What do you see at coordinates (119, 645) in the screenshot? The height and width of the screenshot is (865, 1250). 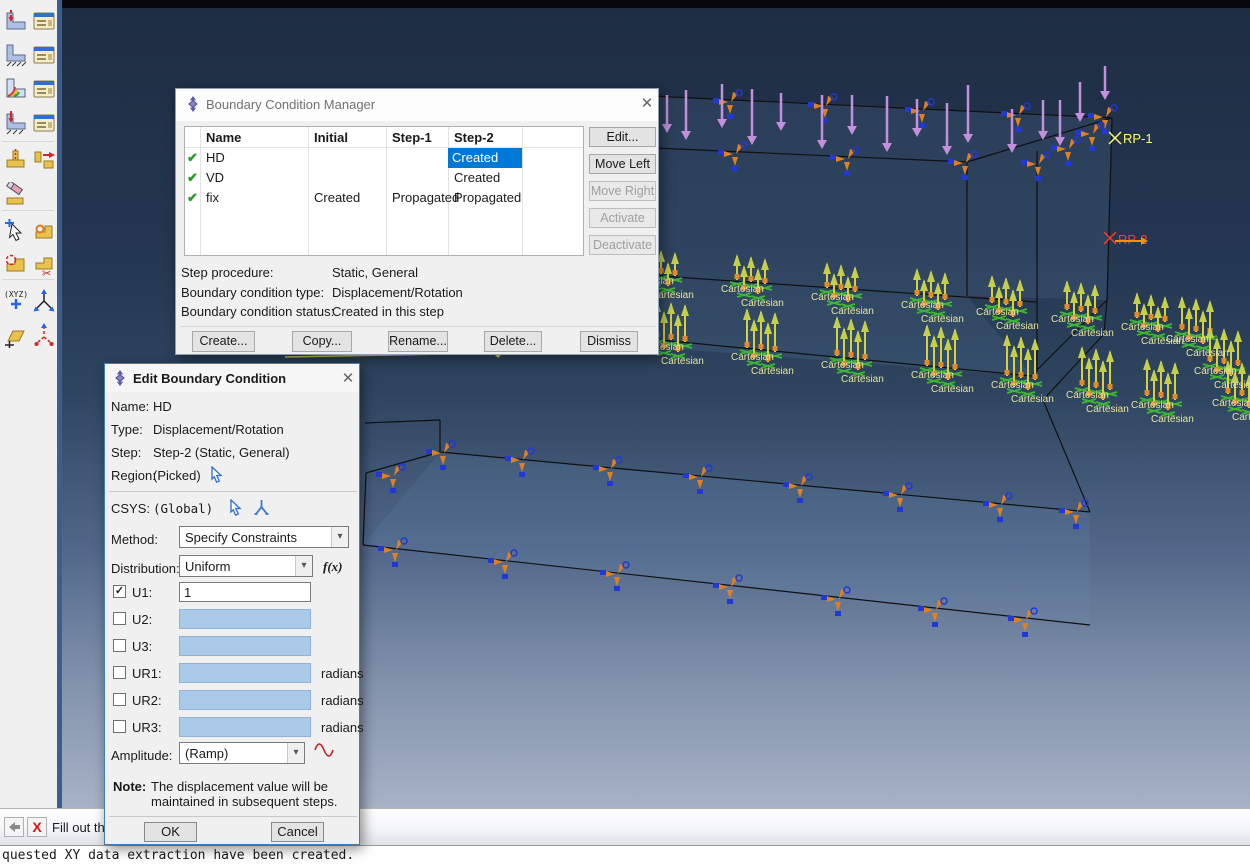 I see `checkbox-u3` at bounding box center [119, 645].